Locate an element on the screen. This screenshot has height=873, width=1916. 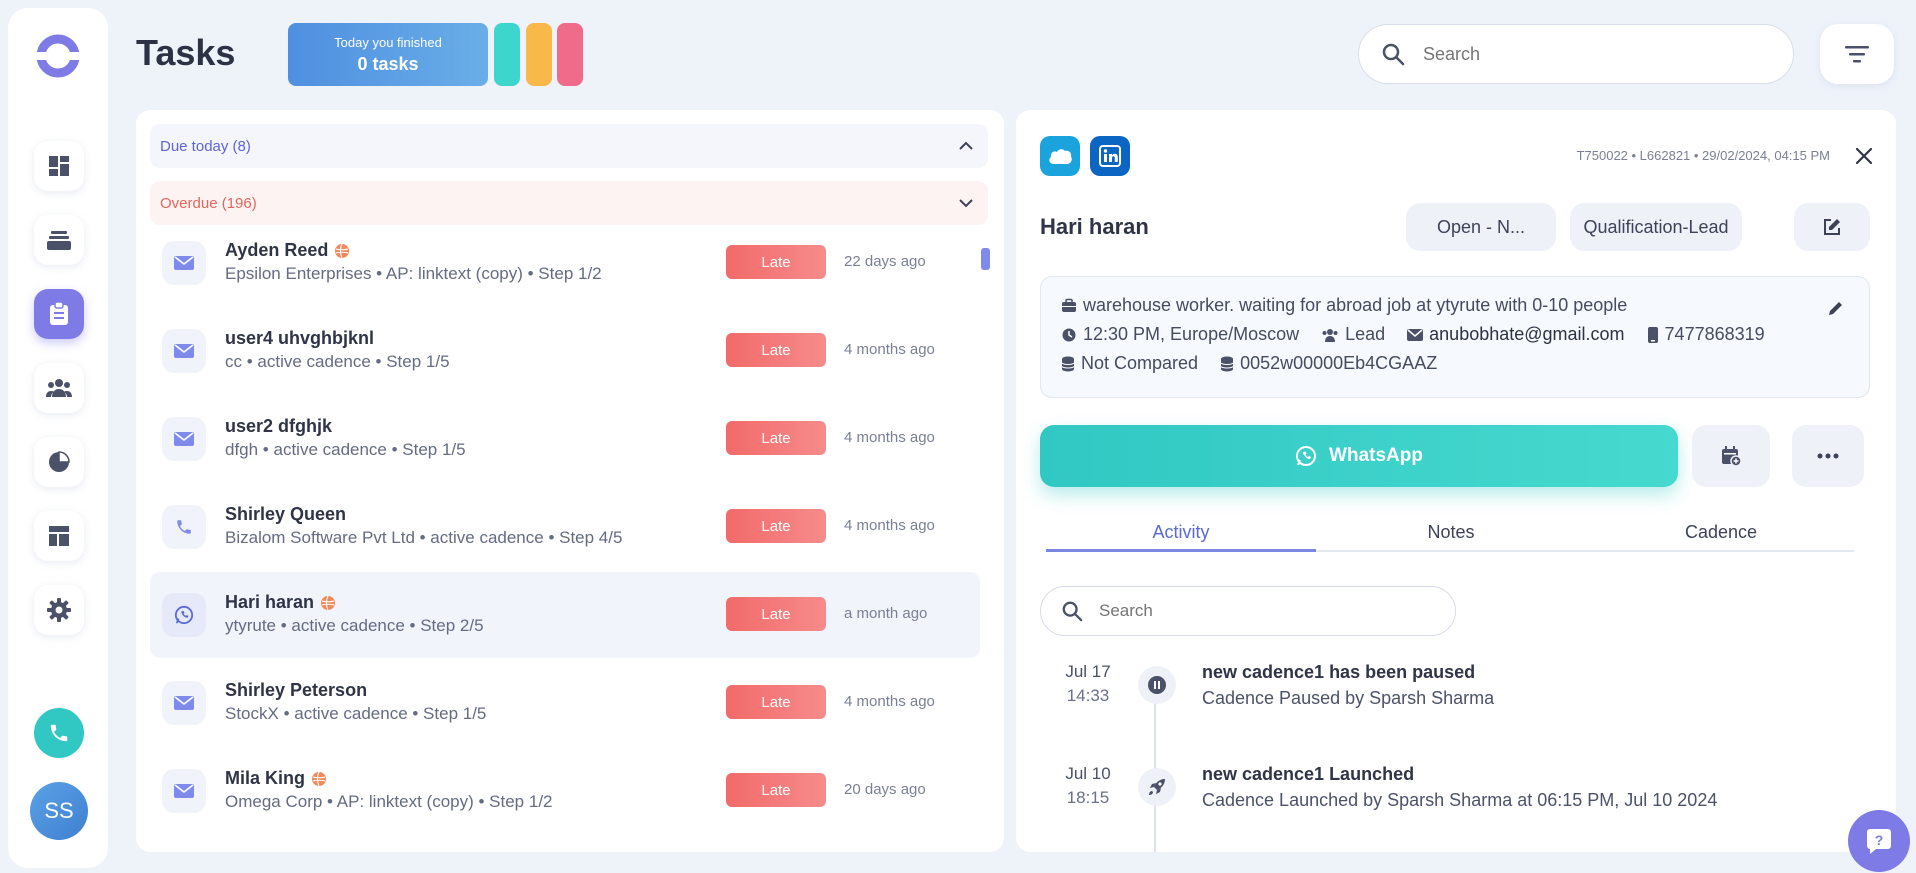
due-today-label: Due today (8) is located at coordinates (205, 146).